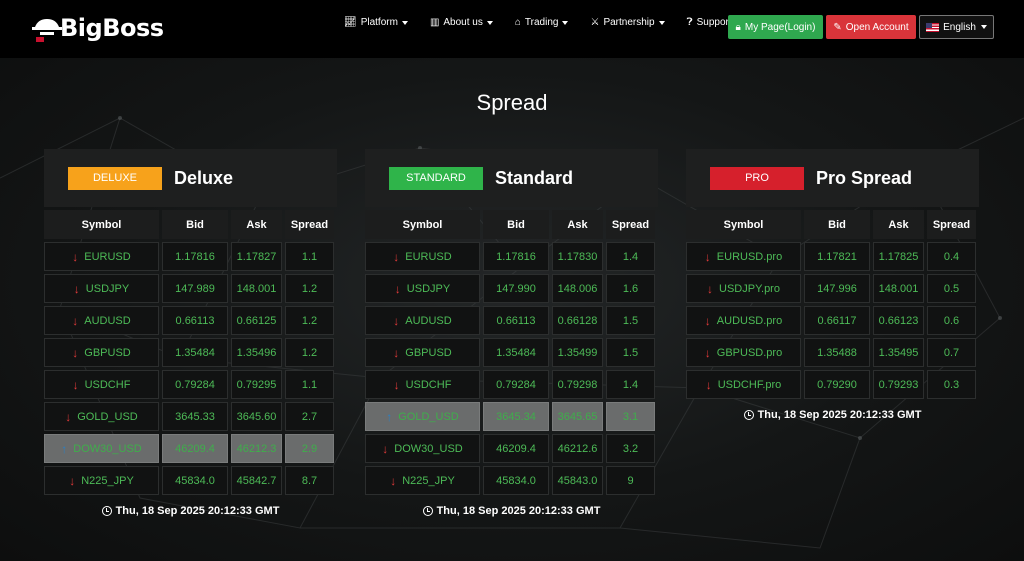 The height and width of the screenshot is (561, 1024). I want to click on nav-partnership: ⚔ Partnership, so click(627, 22).